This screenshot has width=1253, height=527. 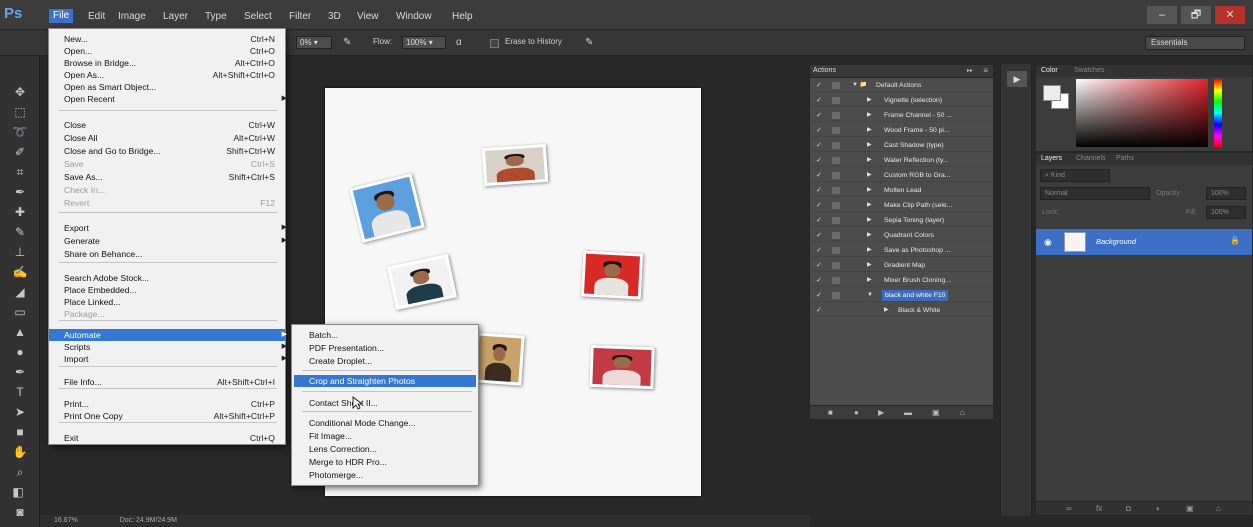 What do you see at coordinates (970, 70) in the screenshot?
I see `collapse-icon: ▸▸` at bounding box center [970, 70].